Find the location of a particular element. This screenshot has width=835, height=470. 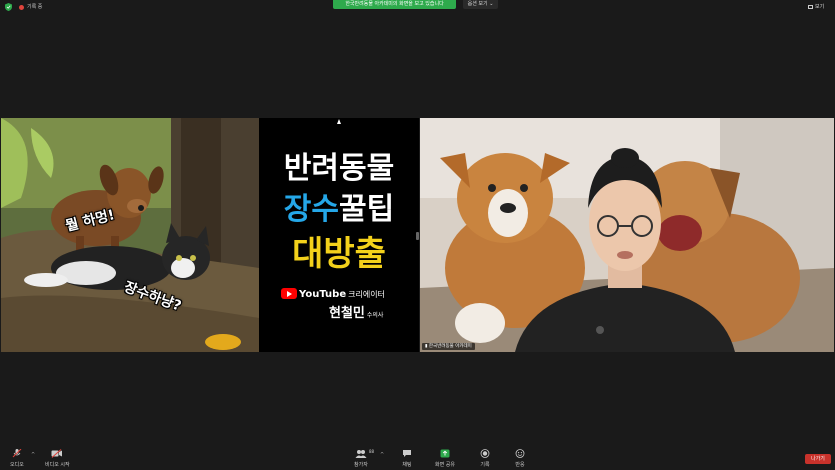

participants-icon is located at coordinates (361, 454).